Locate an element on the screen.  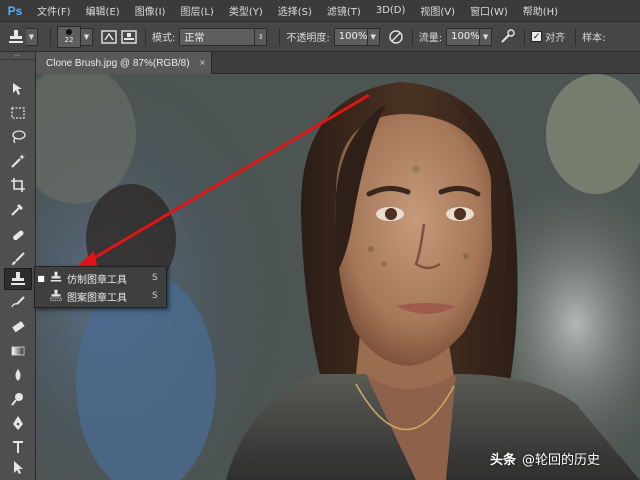
tools-panel: ▸▸ is located at coordinates (18, 266).